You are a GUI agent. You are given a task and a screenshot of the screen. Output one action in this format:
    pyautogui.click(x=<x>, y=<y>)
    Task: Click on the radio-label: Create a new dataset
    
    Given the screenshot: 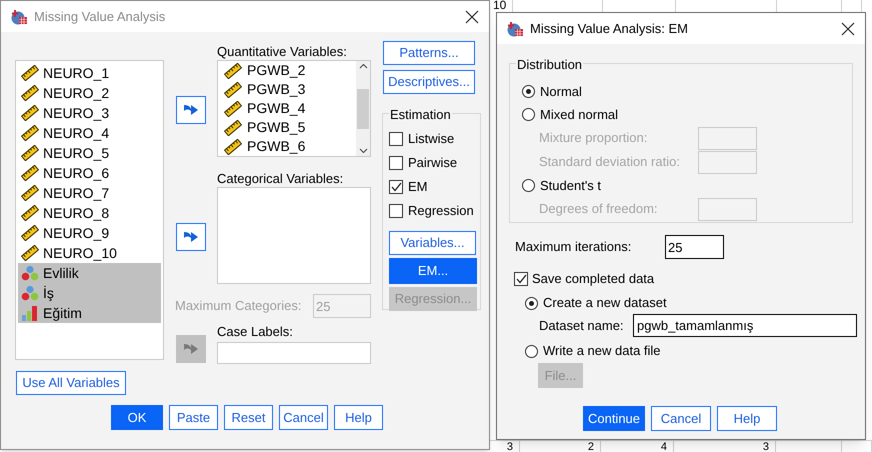 What is the action you would take?
    pyautogui.click(x=605, y=303)
    